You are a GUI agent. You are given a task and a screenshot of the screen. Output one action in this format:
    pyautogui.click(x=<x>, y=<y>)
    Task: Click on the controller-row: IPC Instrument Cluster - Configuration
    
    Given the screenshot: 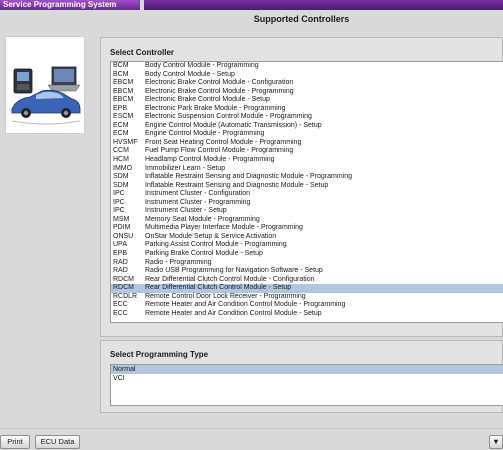 What is the action you would take?
    pyautogui.click(x=307, y=194)
    